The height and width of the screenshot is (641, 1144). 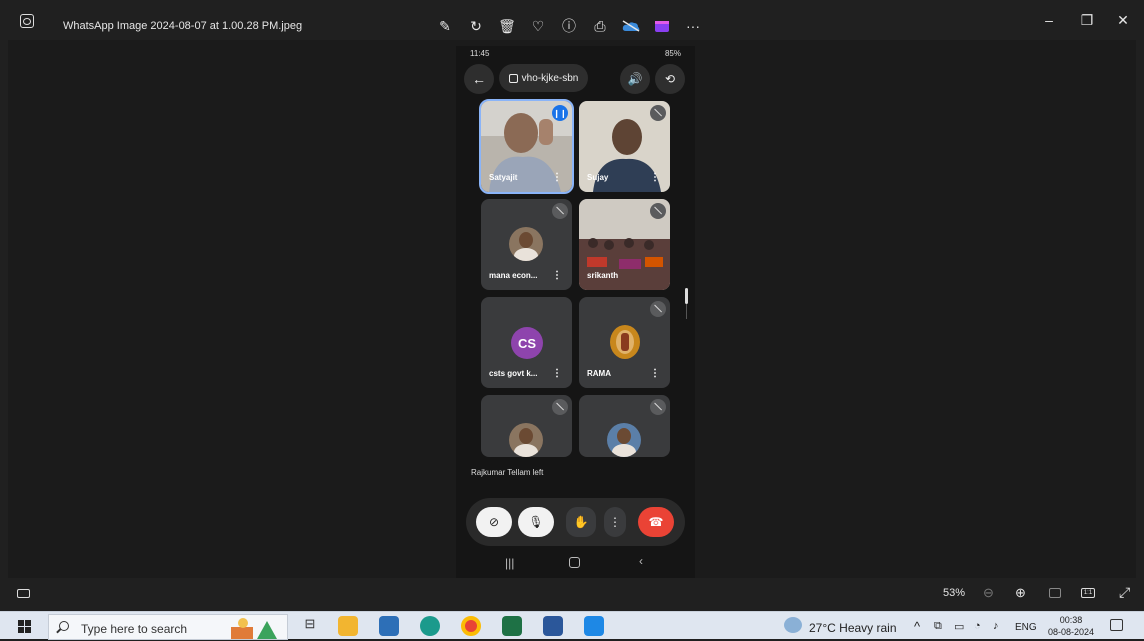 I want to click on participant-initials: CS, so click(x=527, y=343).